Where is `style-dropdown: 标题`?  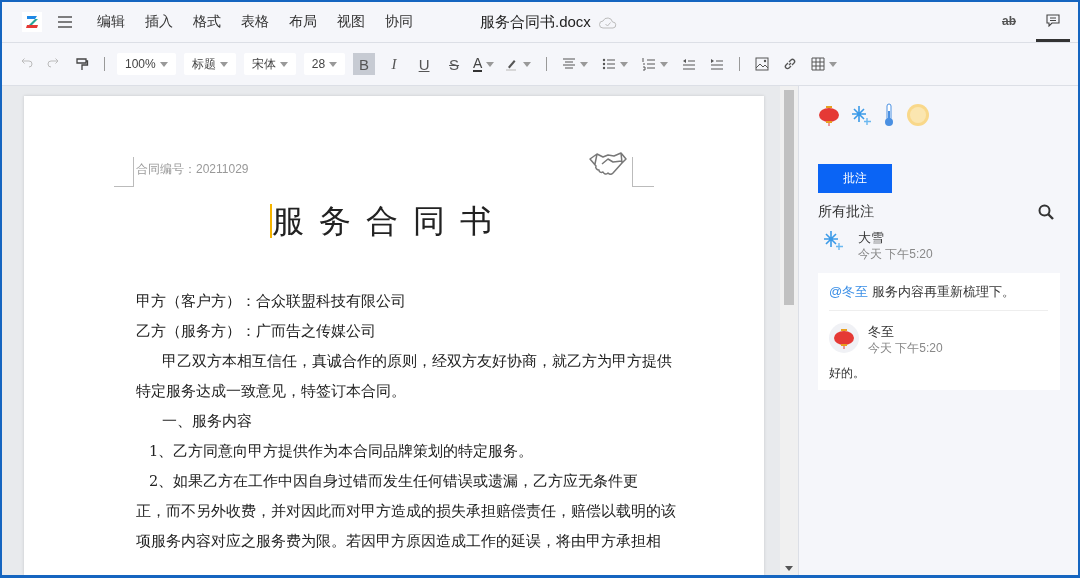 style-dropdown: 标题 is located at coordinates (209, 64).